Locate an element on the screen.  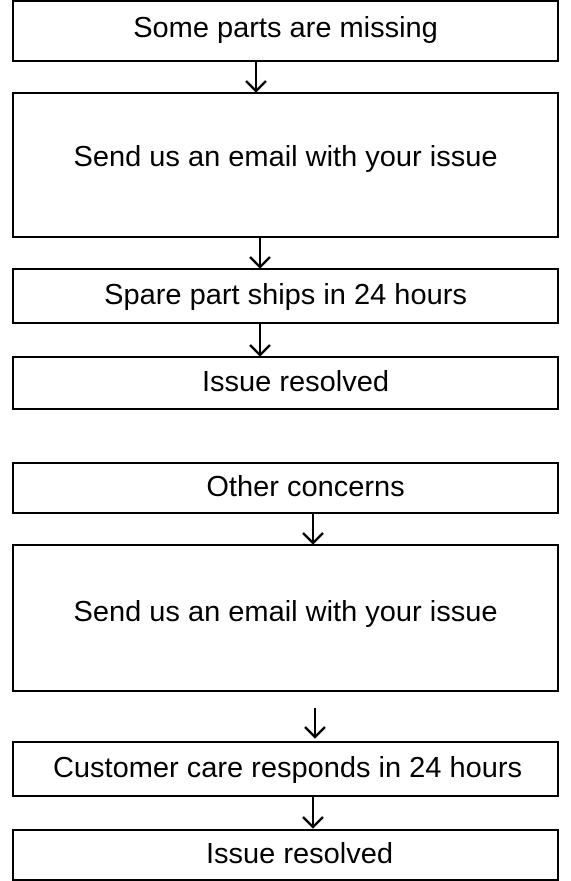
flow2-step-customer-care-responds: Customer care responds in 24 hours is located at coordinates (285, 769).